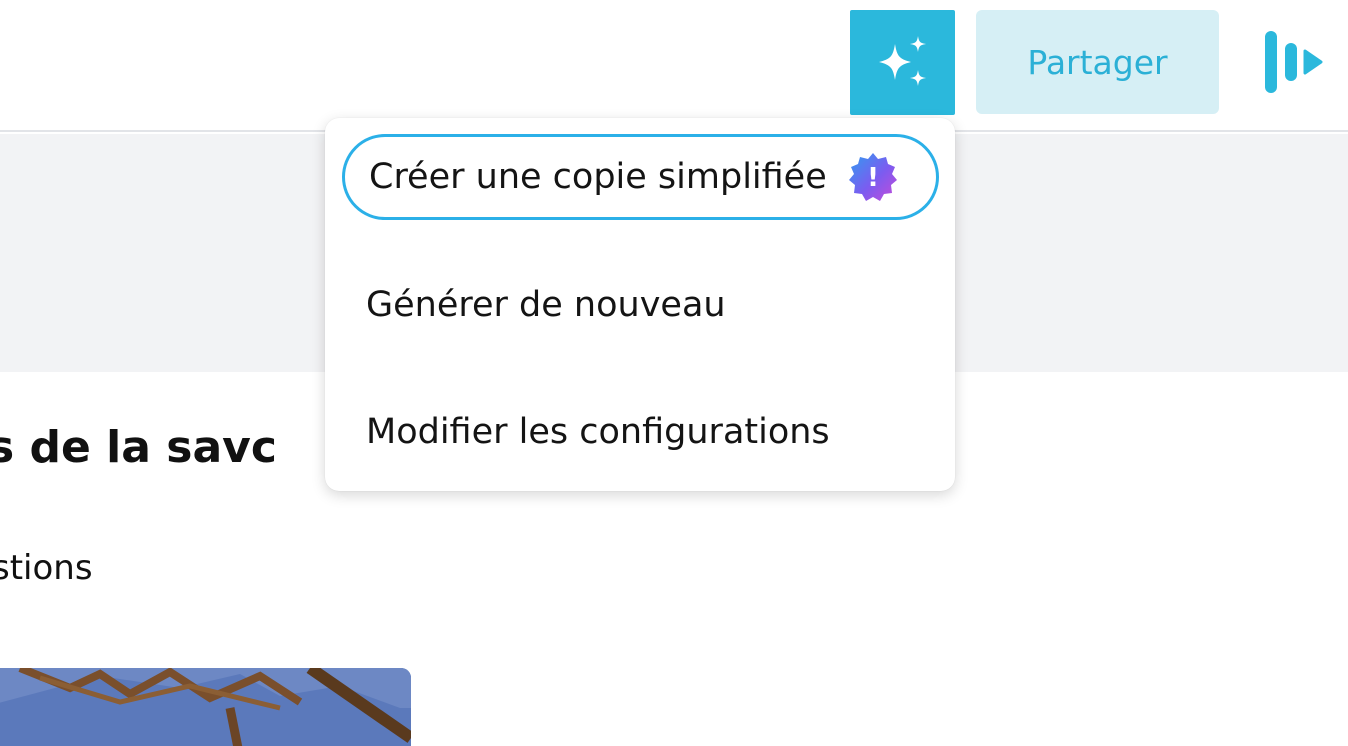 This screenshot has width=1348, height=746. I want to click on ai-assistant-button, so click(902, 62).